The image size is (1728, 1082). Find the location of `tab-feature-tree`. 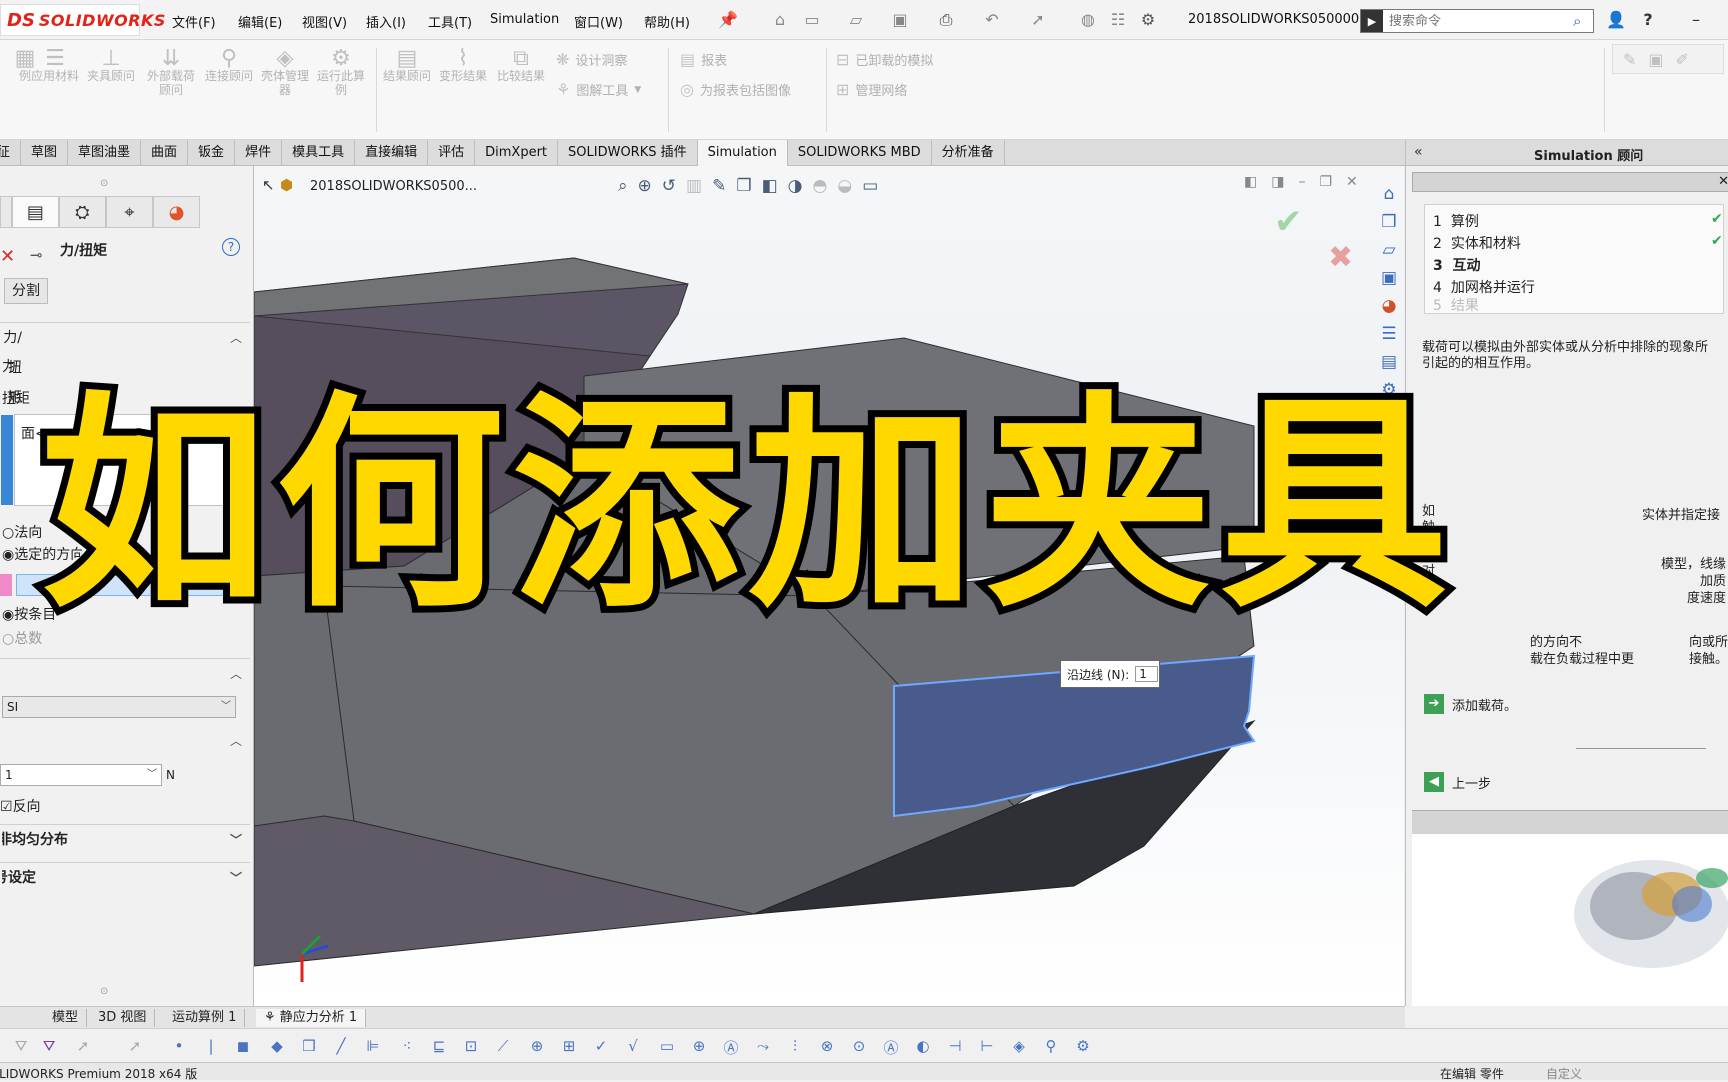

tab-feature-tree is located at coordinates (6, 212).